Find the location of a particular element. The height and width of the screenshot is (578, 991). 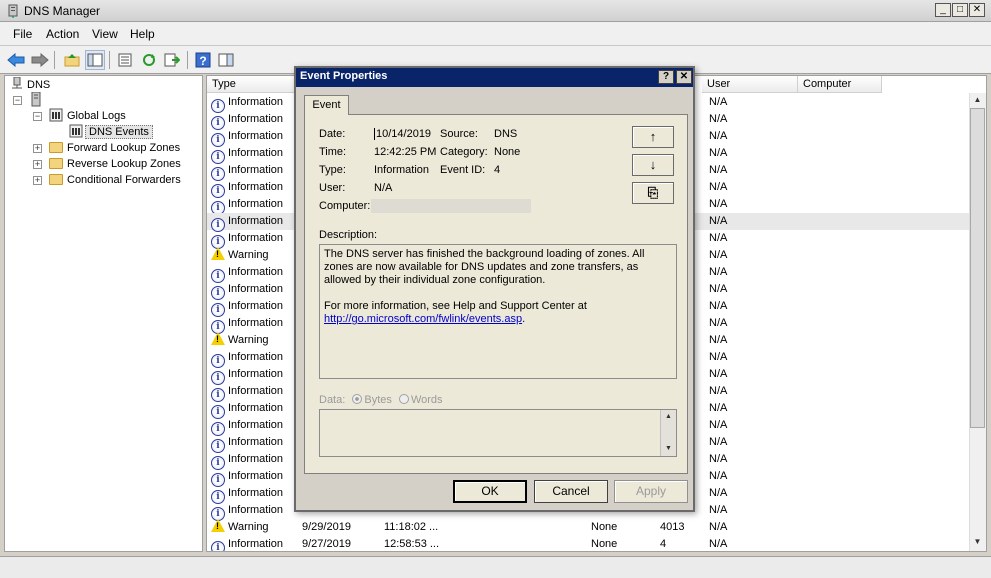

description-label: Description: is located at coordinates (348, 235).